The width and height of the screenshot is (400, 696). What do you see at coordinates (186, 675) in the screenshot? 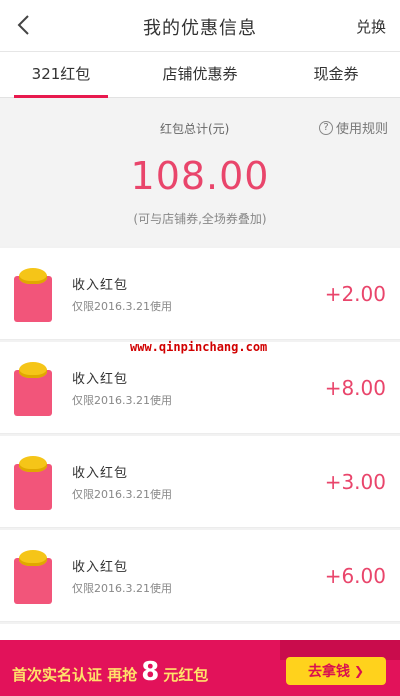
I see `promo-text-post: 元红包` at bounding box center [186, 675].